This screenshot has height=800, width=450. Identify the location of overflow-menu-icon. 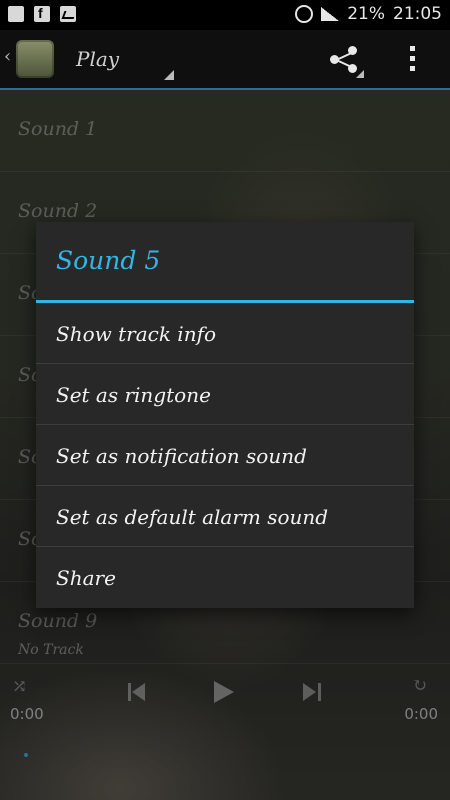
(413, 59).